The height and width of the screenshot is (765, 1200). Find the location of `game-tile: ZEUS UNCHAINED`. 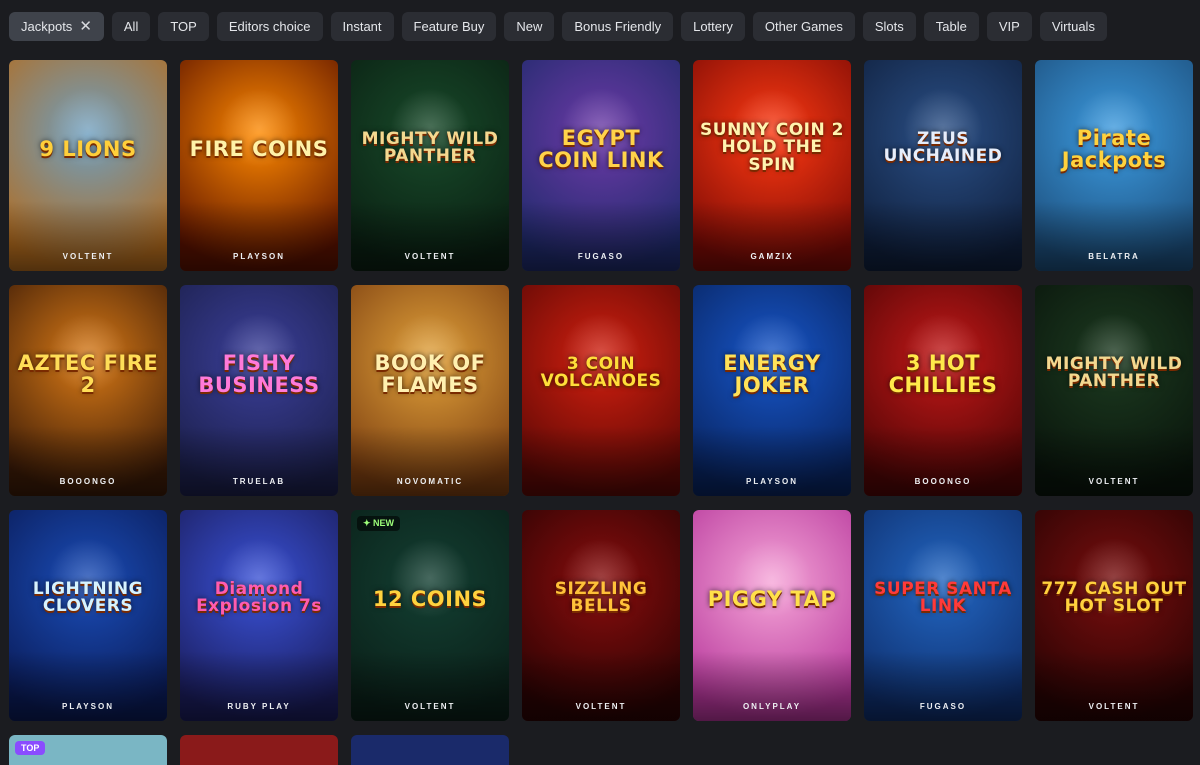

game-tile: ZEUS UNCHAINED is located at coordinates (943, 165).